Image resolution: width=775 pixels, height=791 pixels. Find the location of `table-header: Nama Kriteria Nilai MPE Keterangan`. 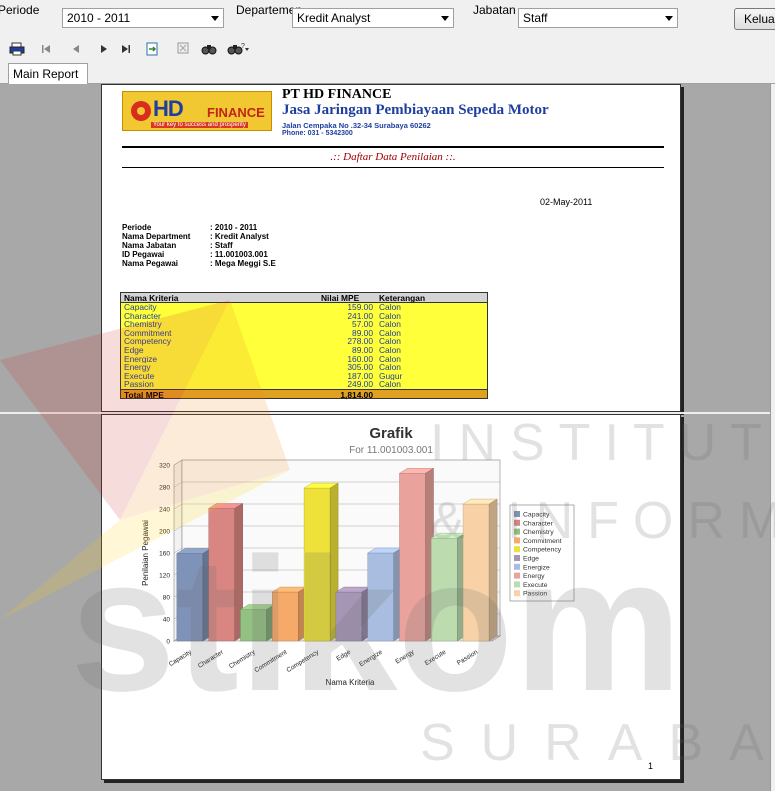

table-header: Nama Kriteria Nilai MPE Keterangan is located at coordinates (304, 297).